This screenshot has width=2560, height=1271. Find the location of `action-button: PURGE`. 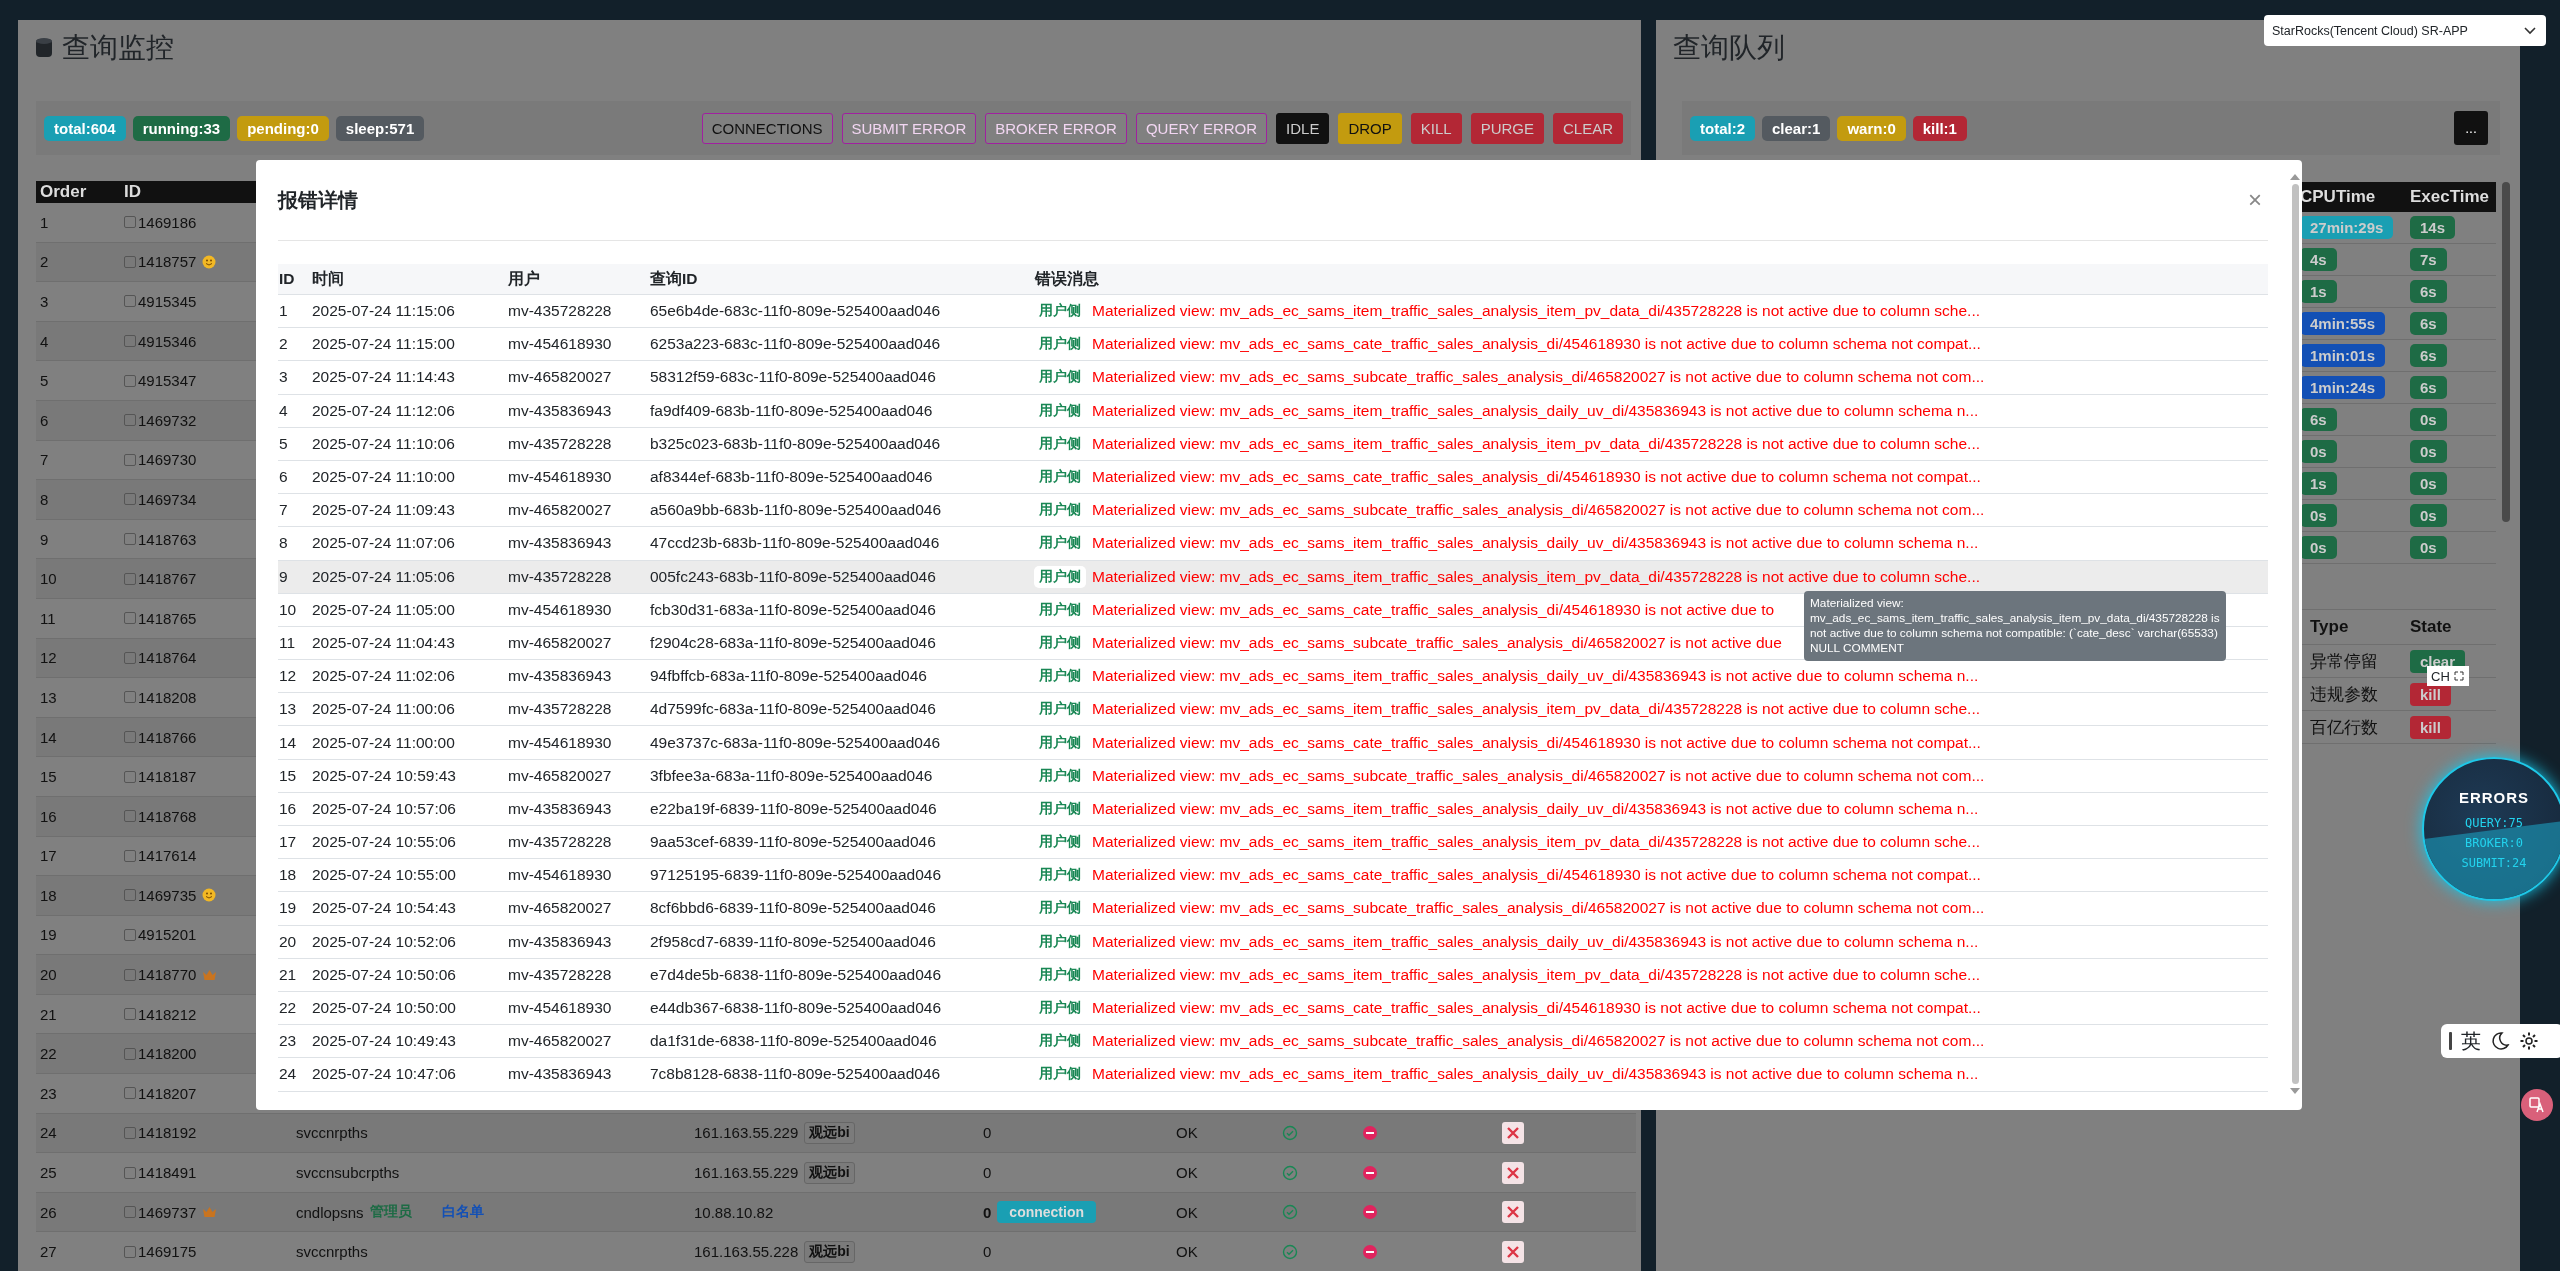

action-button: PURGE is located at coordinates (1507, 128).